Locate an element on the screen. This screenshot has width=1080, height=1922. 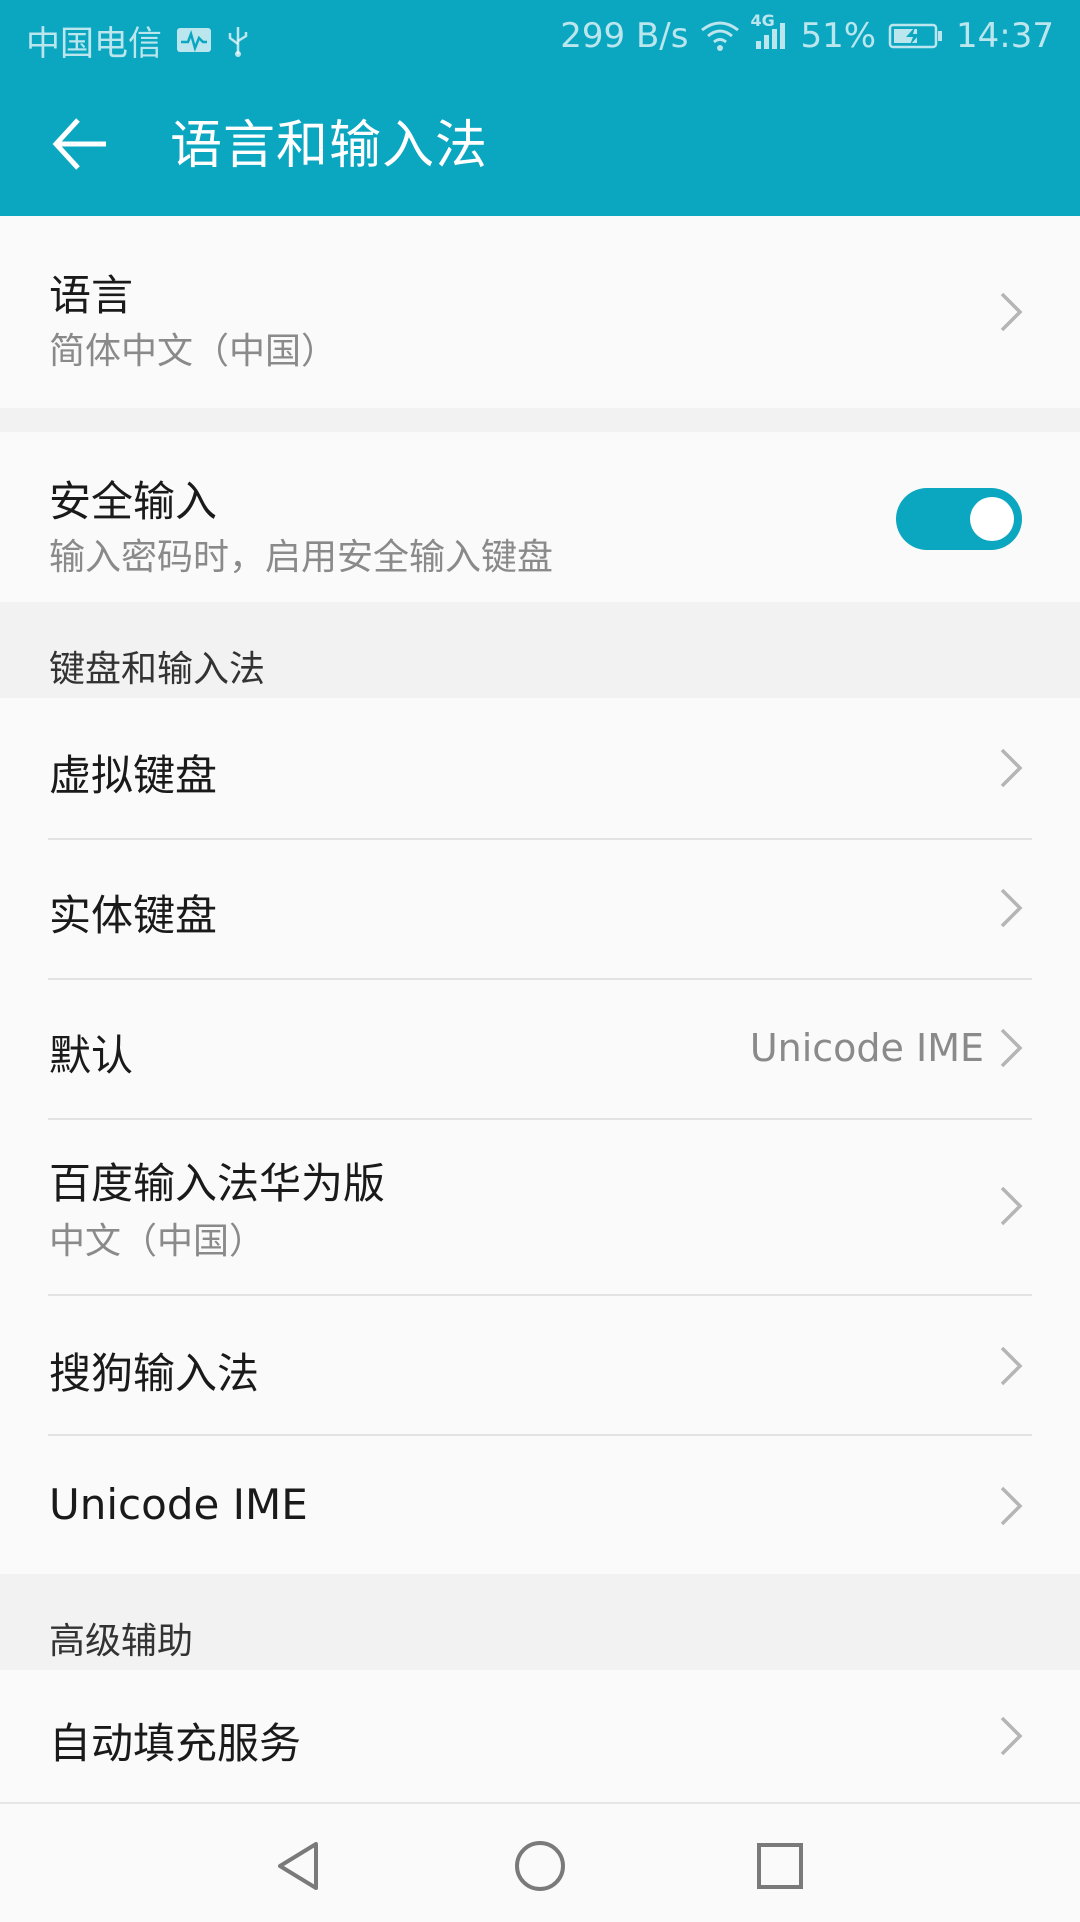
secure-input-toggle is located at coordinates (959, 519).